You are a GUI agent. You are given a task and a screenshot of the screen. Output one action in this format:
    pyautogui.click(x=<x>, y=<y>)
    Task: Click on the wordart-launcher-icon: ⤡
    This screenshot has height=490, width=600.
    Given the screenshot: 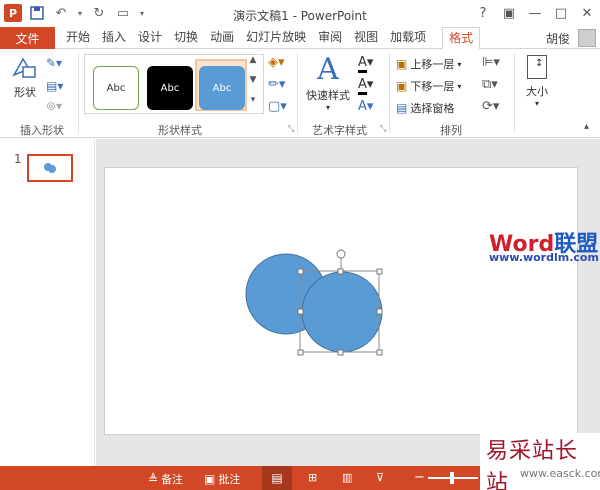 What is the action you would take?
    pyautogui.click(x=383, y=129)
    